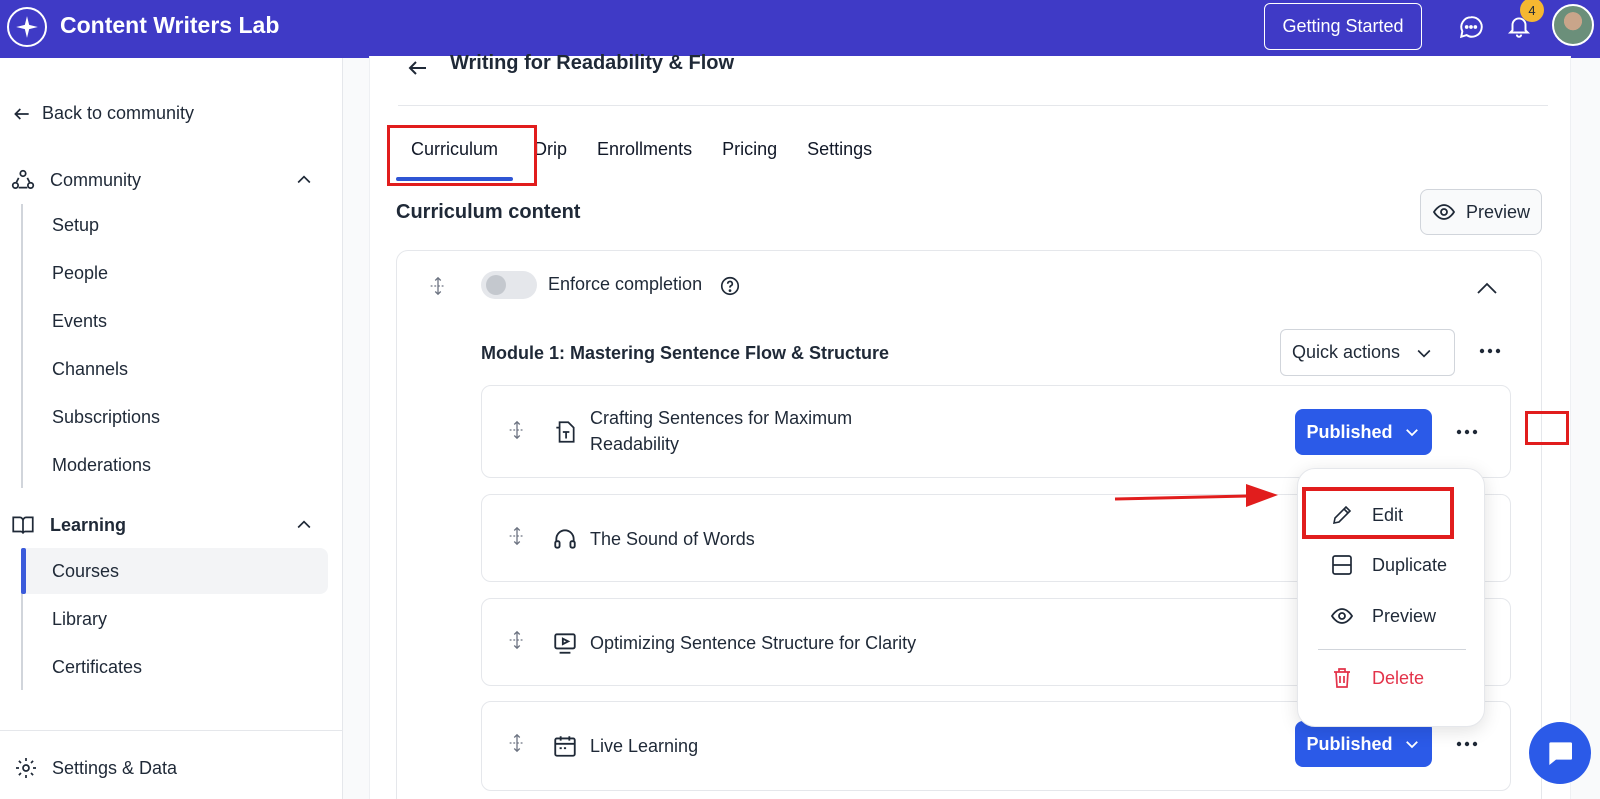  I want to click on book-icon, so click(23, 525).